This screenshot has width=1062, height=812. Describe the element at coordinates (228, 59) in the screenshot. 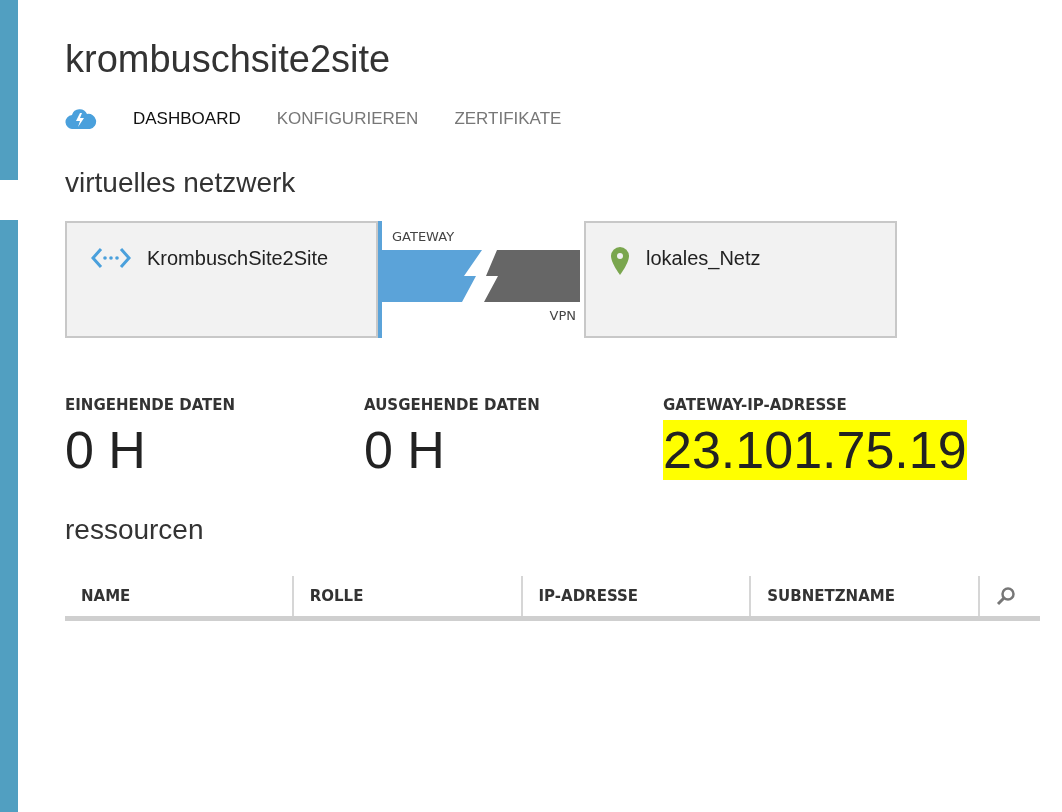

I see `page-title: krombuschsite2site` at that location.